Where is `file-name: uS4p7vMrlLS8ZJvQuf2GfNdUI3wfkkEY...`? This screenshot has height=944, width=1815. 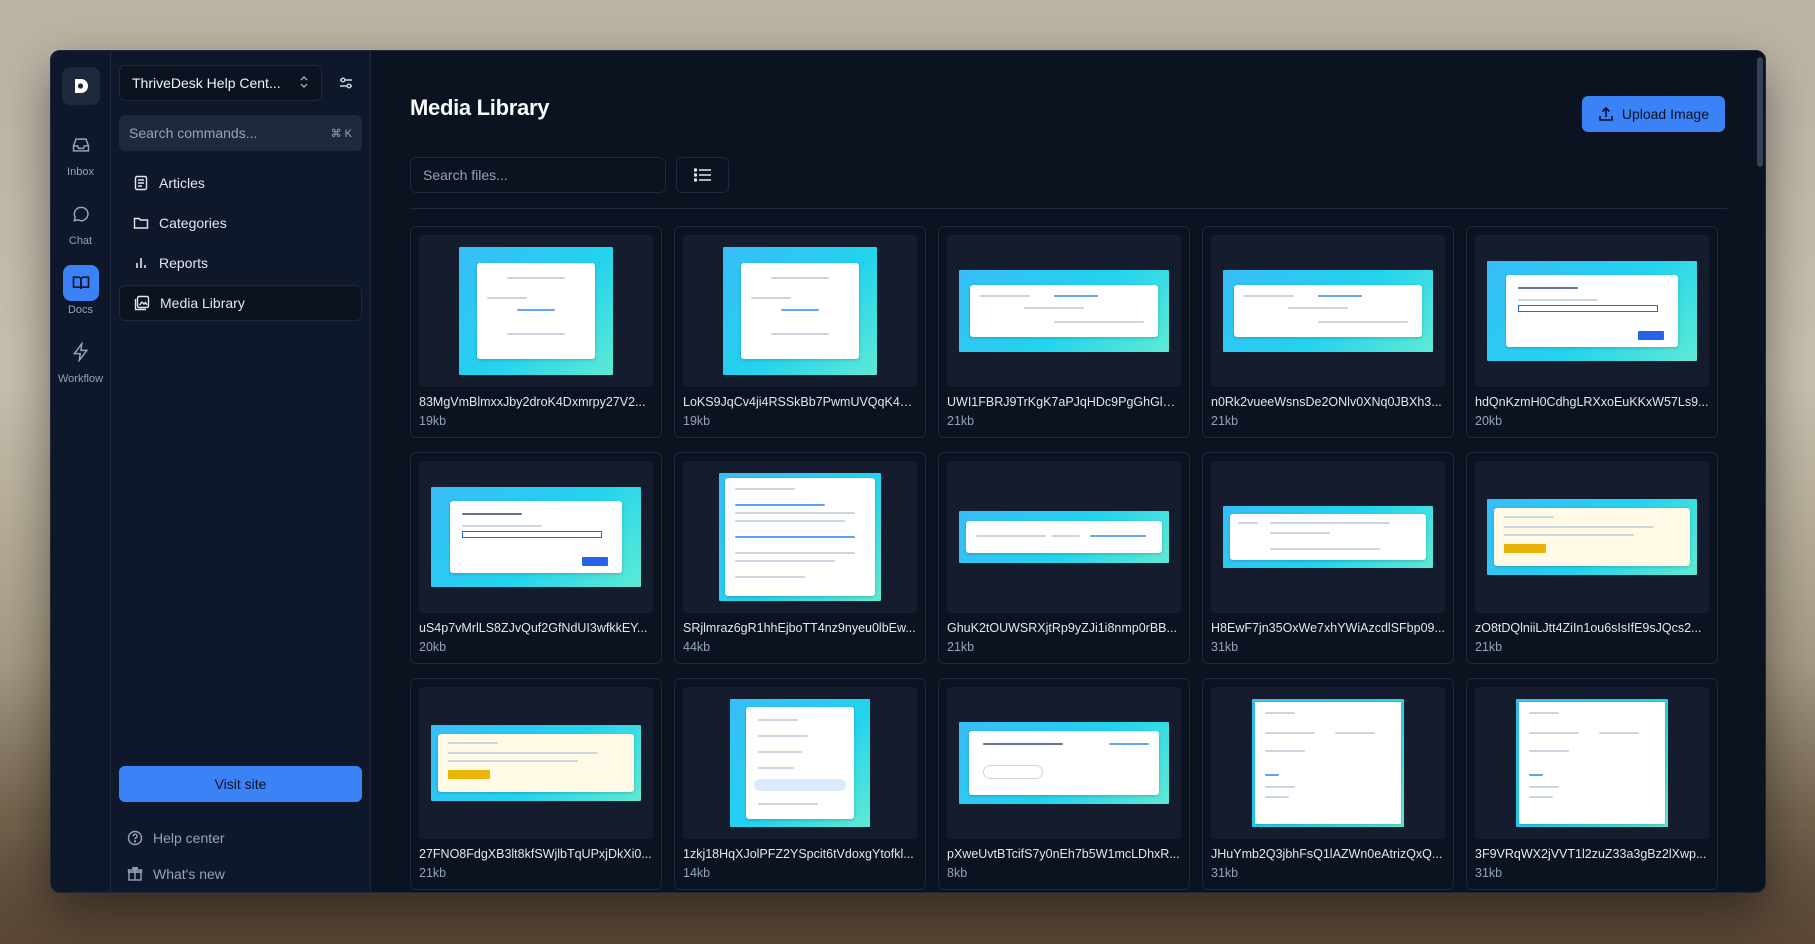
file-name: uS4p7vMrlLS8ZJvQuf2GfNdUI3wfkkEY... is located at coordinates (533, 628).